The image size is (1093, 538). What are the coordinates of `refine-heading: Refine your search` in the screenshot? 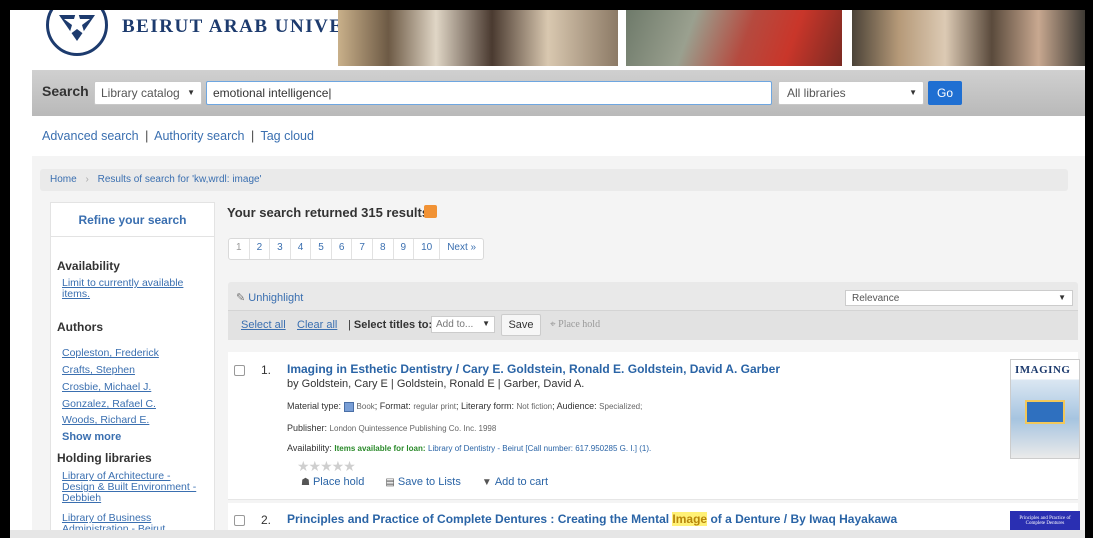 It's located at (132, 220).